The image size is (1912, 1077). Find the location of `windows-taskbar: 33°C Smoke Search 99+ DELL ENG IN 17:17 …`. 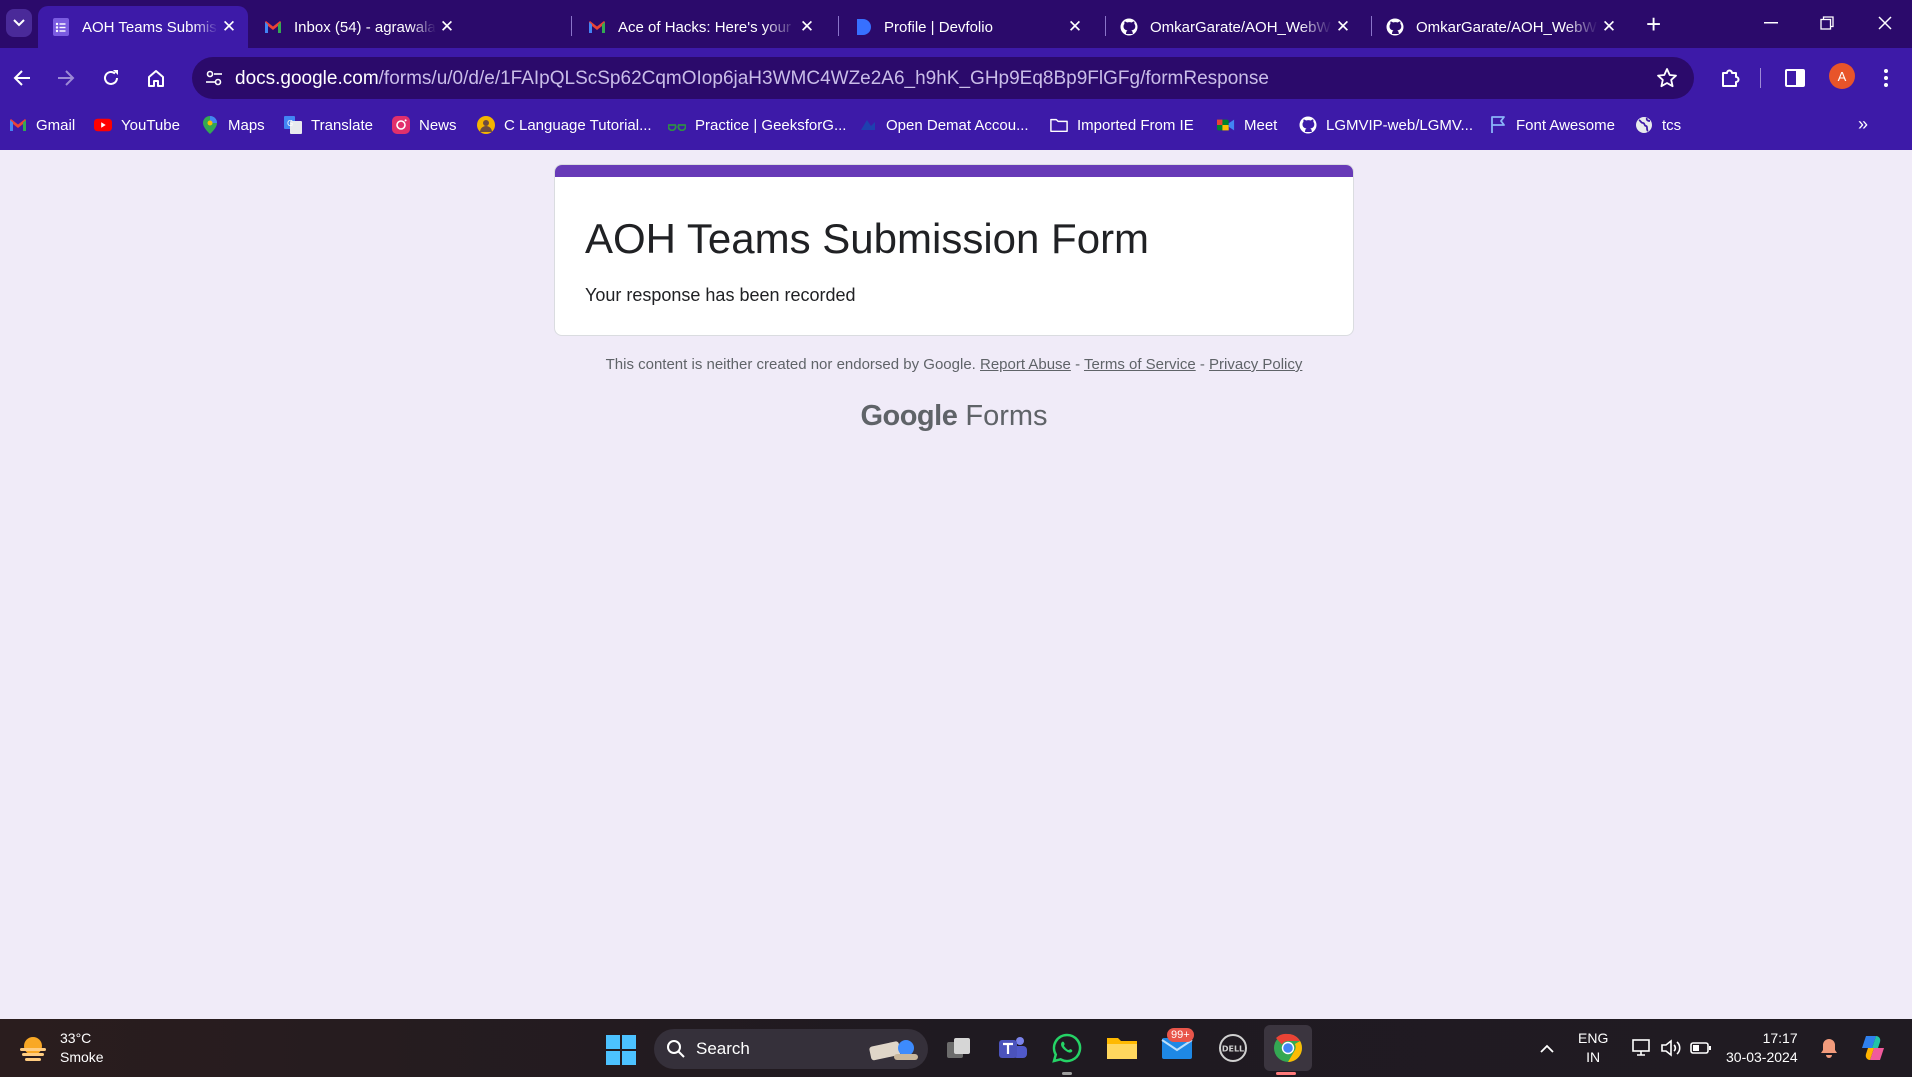

windows-taskbar: 33°C Smoke Search 99+ DELL ENG IN 17:17 … is located at coordinates (956, 1048).